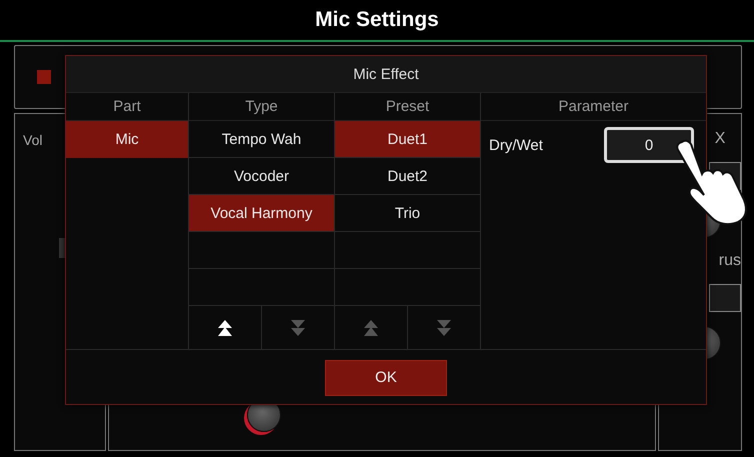 The width and height of the screenshot is (754, 457). What do you see at coordinates (516, 145) in the screenshot?
I see `parameter-label: Dry/Wet` at bounding box center [516, 145].